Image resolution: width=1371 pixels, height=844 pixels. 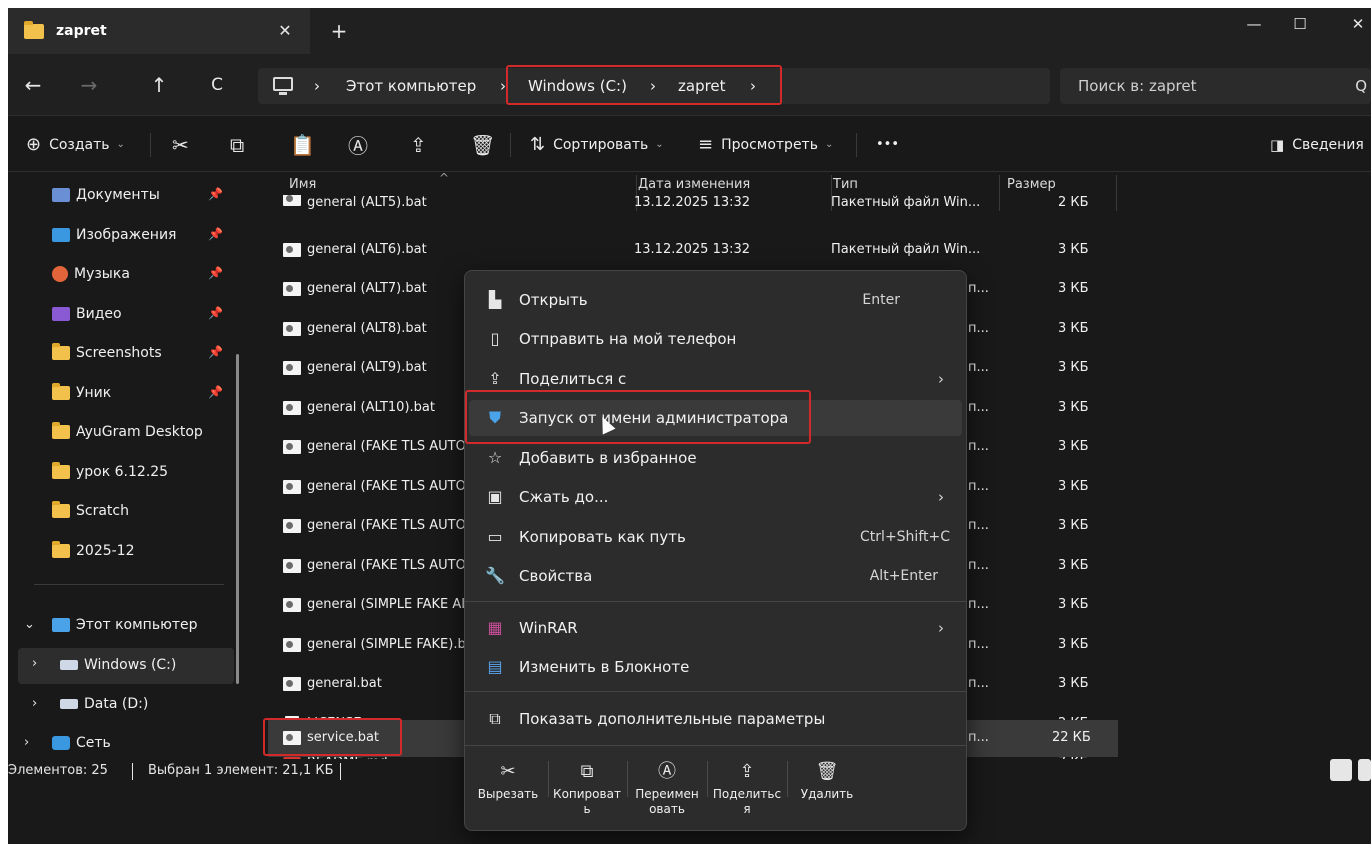 I want to click on breadcrumb-this-pc: Этот компьютер, so click(x=411, y=86).